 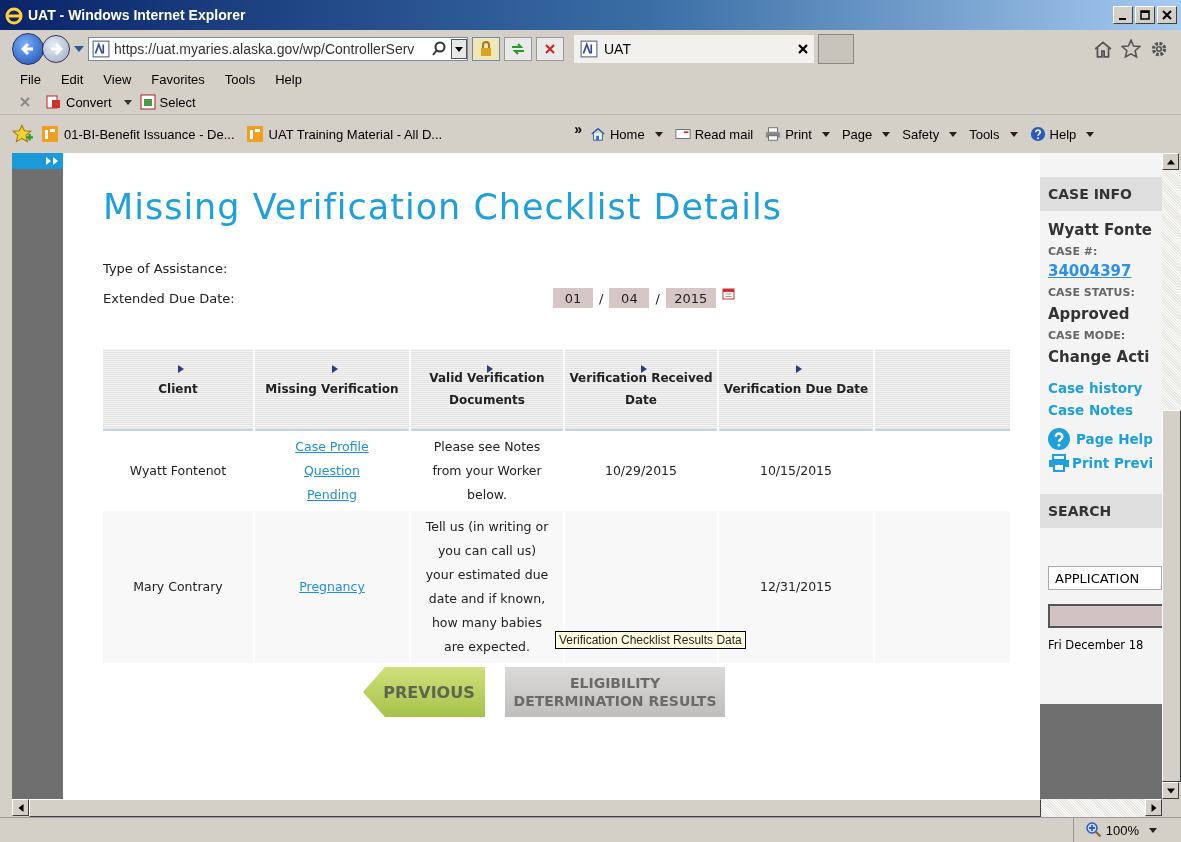 I want to click on field-label: Type of Assistance:, so click(x=166, y=268).